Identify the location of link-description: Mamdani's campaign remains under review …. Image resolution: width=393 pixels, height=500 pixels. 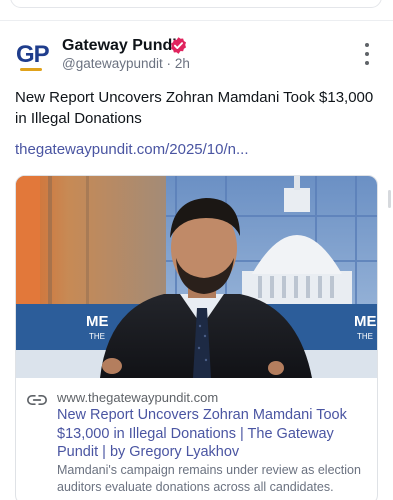
(209, 478).